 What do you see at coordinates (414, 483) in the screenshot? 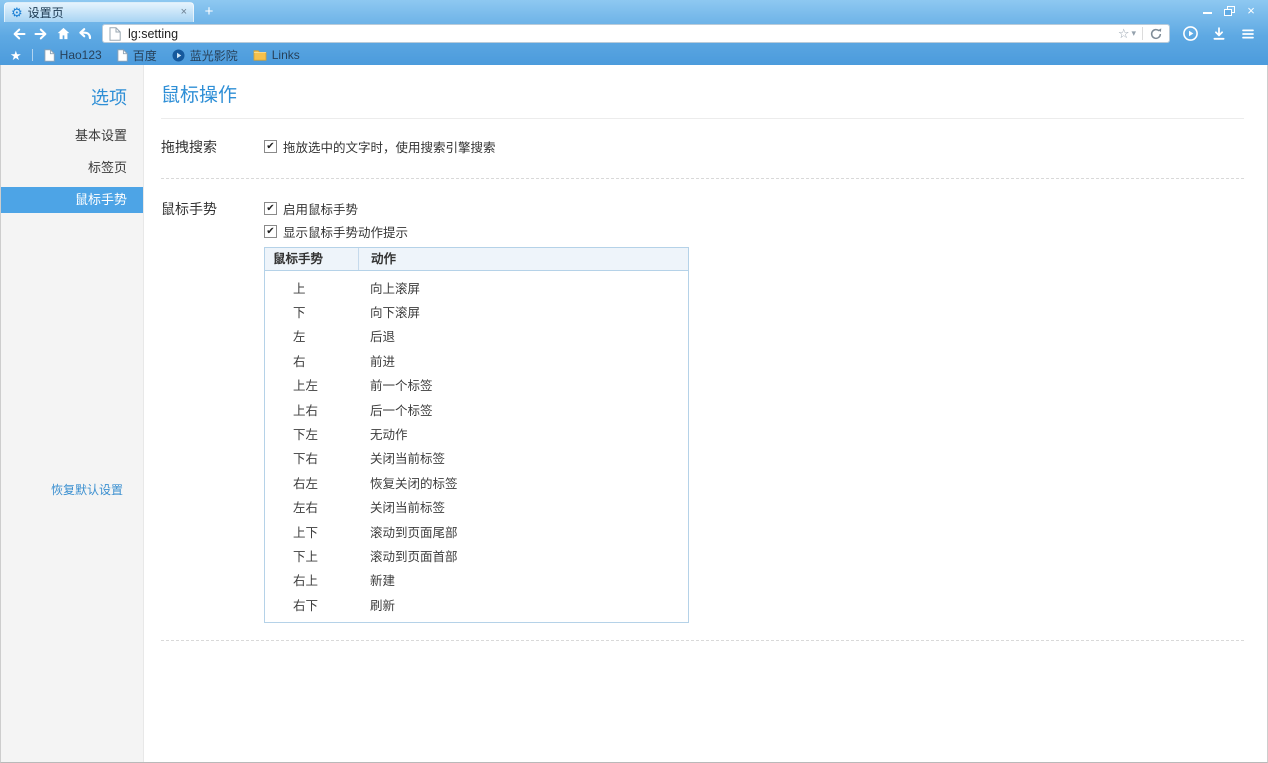
I see `action-cell: 恢复关闭的标签` at bounding box center [414, 483].